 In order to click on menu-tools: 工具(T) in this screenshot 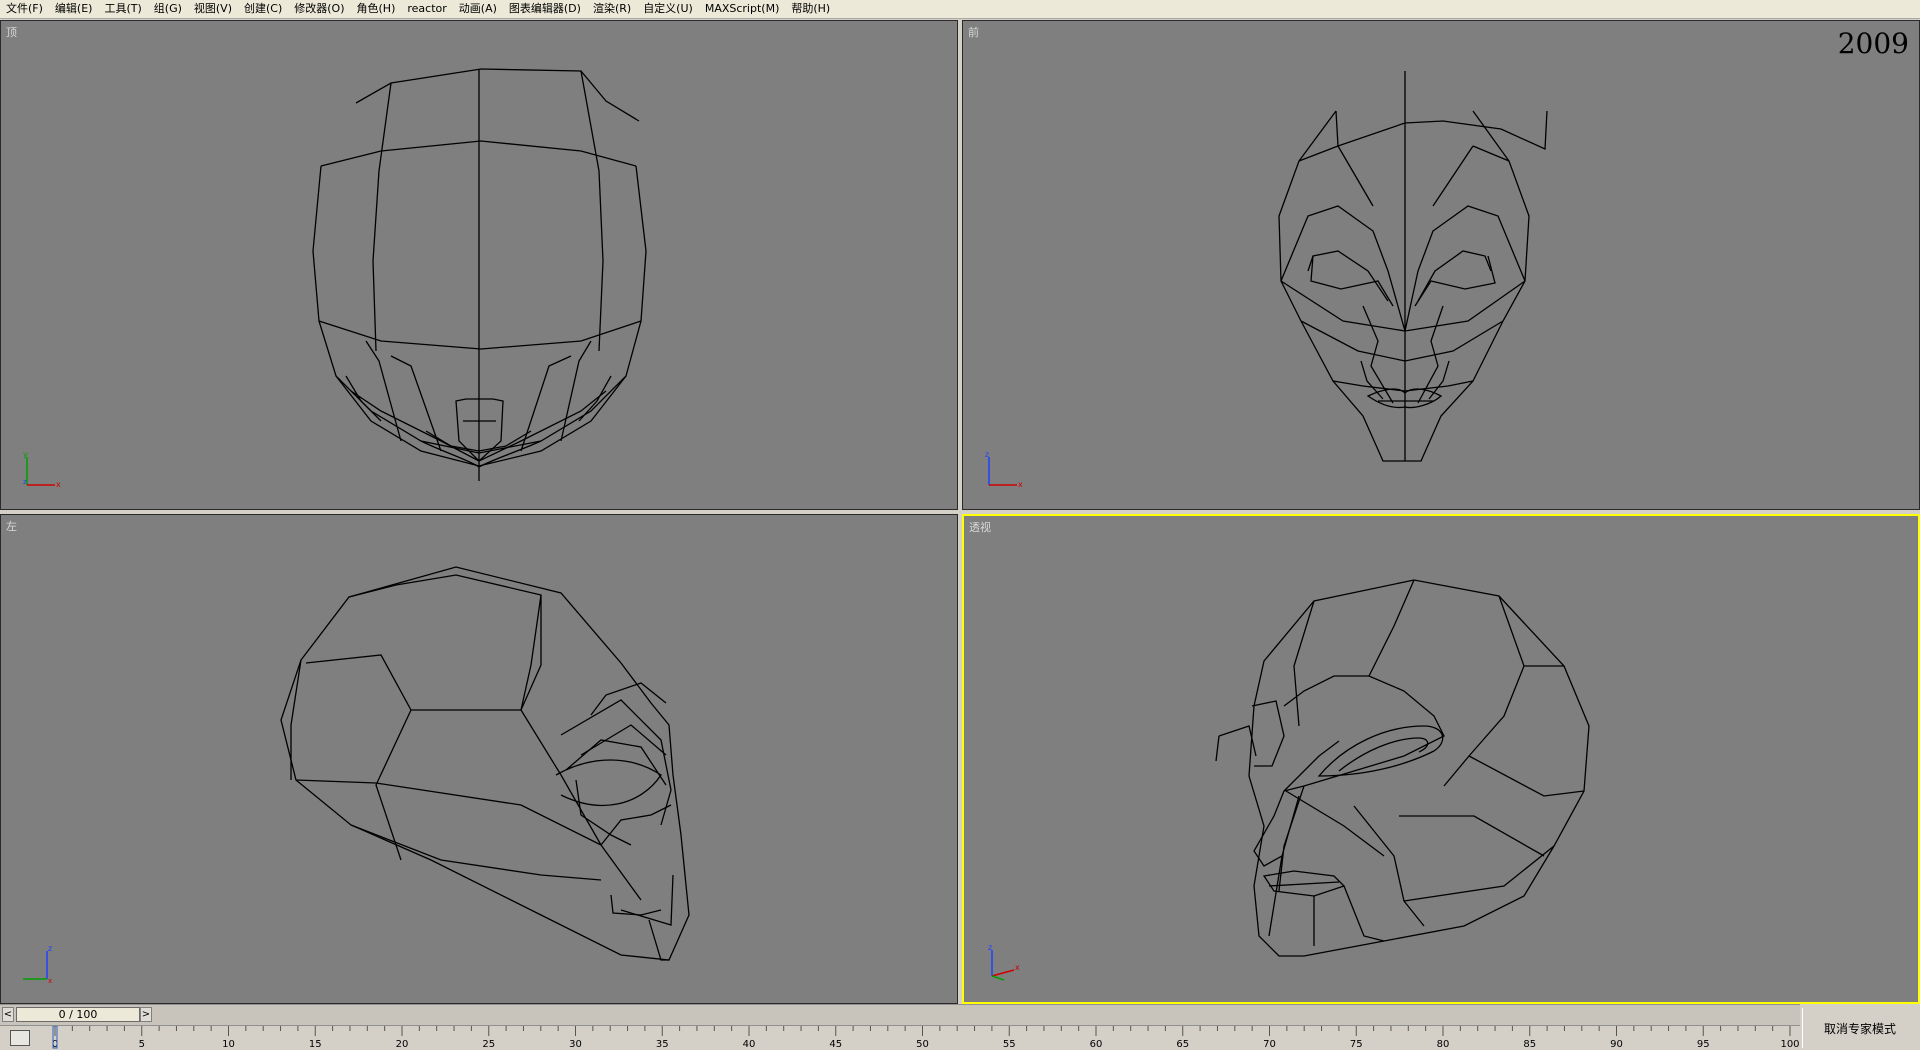, I will do `click(122, 9)`.